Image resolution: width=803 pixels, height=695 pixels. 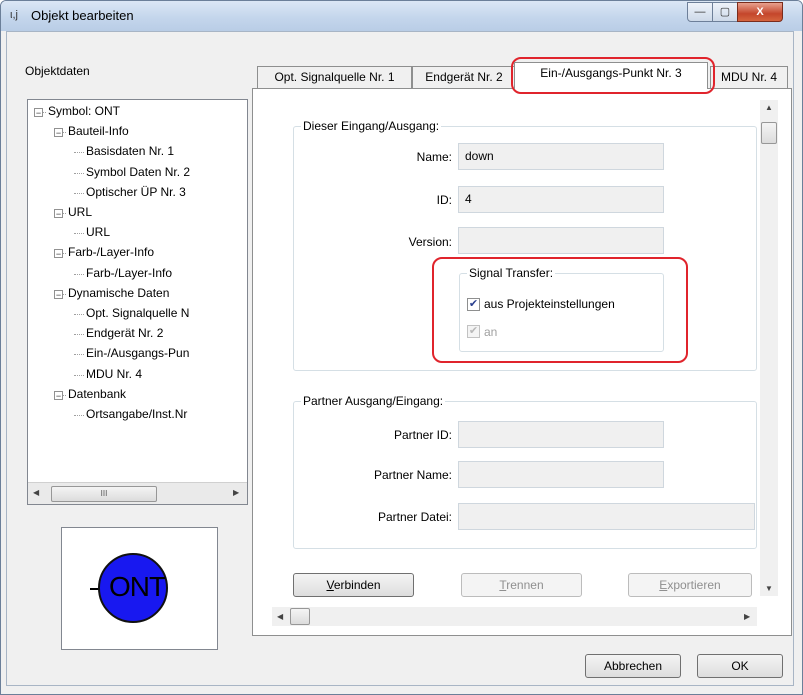 I want to click on partner-id-label: Partner ID:, so click(x=422, y=435).